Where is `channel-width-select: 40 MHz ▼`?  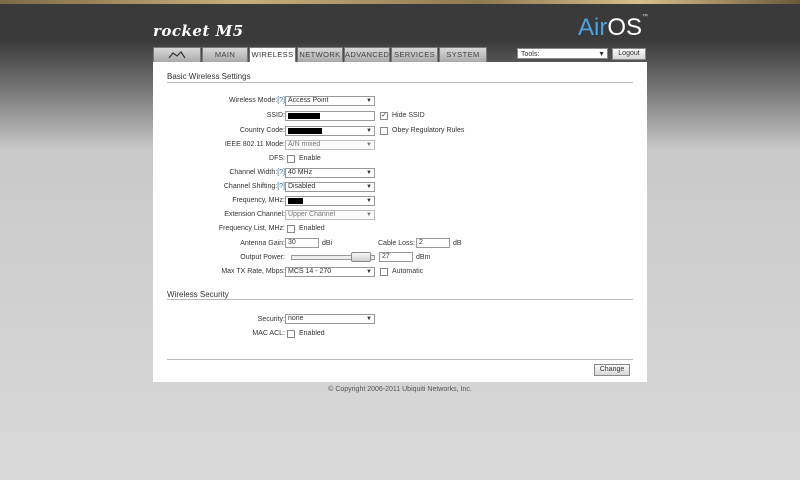
channel-width-select: 40 MHz ▼ is located at coordinates (330, 173).